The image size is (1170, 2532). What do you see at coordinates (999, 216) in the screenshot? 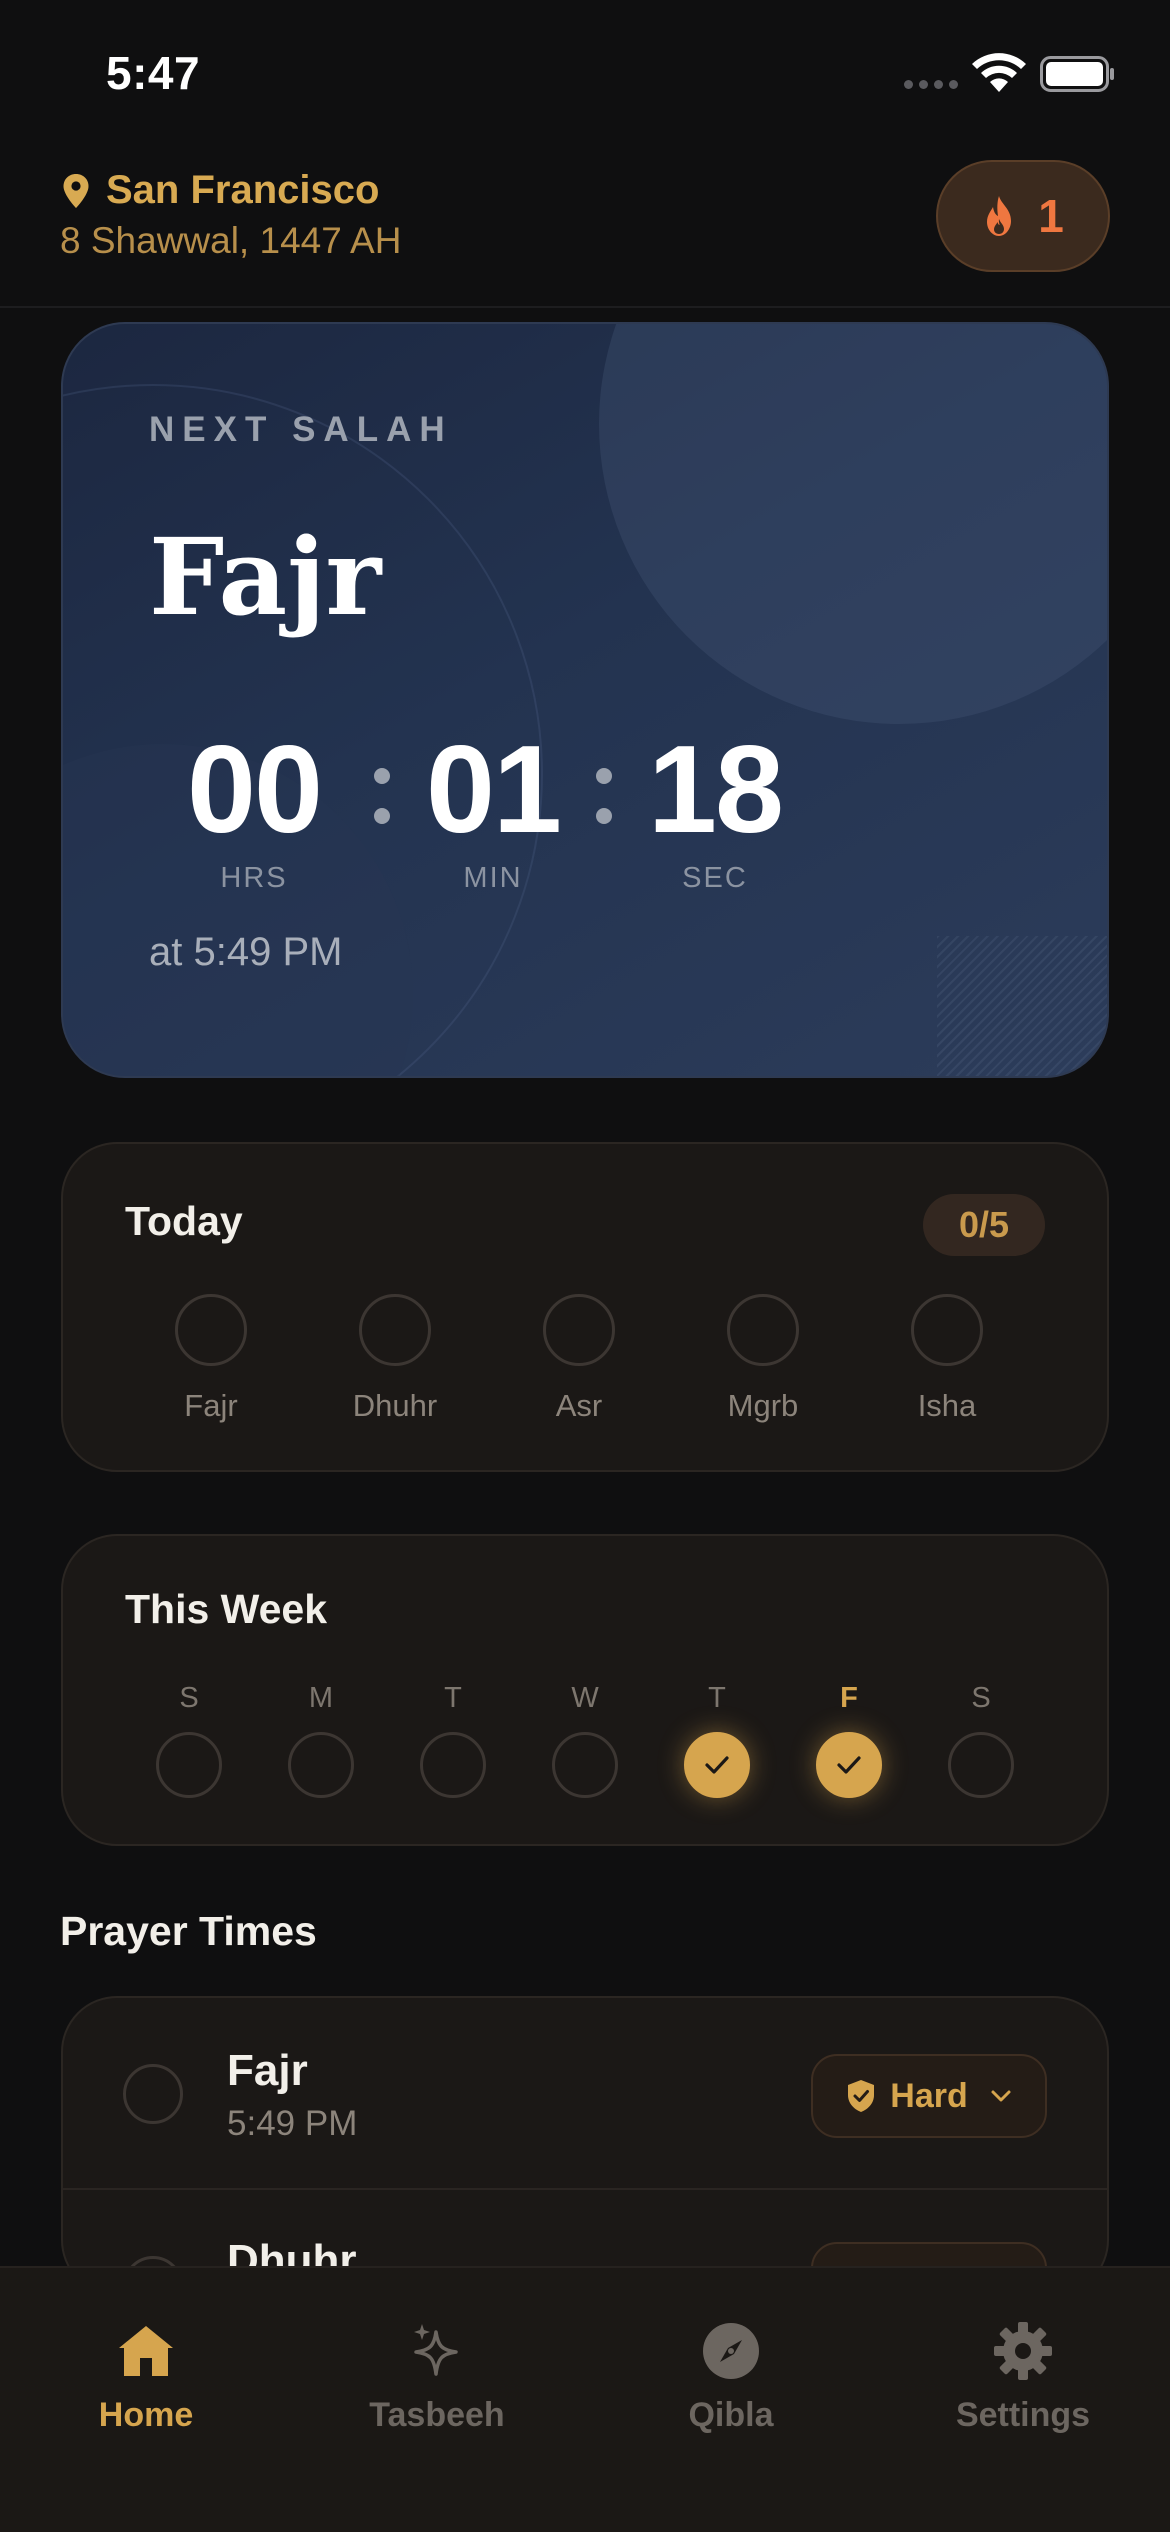
I see `flame-icon` at bounding box center [999, 216].